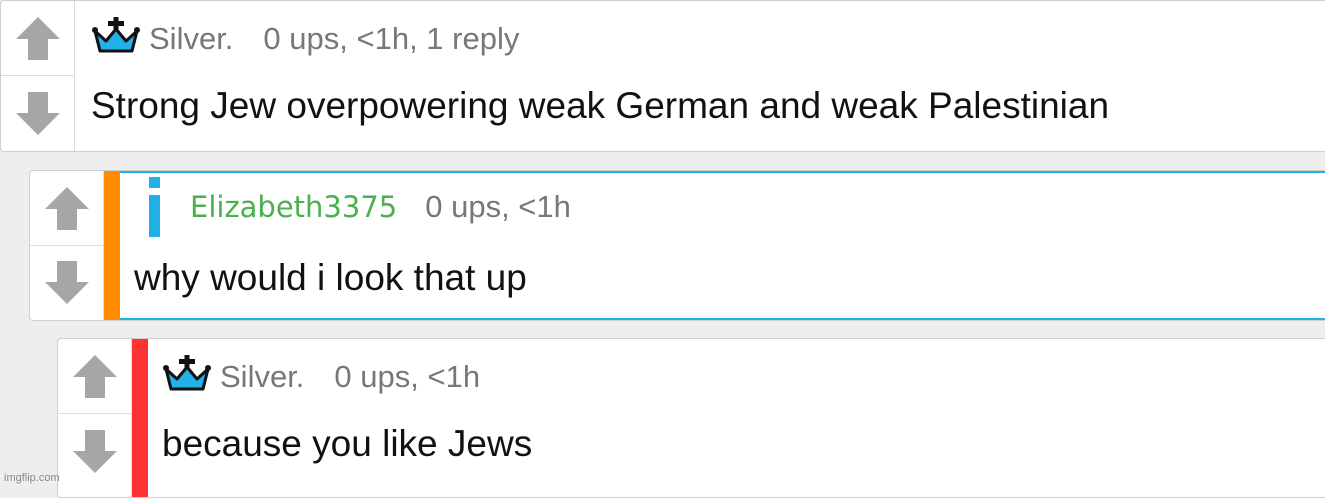 The image size is (1325, 498). What do you see at coordinates (347, 443) in the screenshot?
I see `comment-body: because you like Jews` at bounding box center [347, 443].